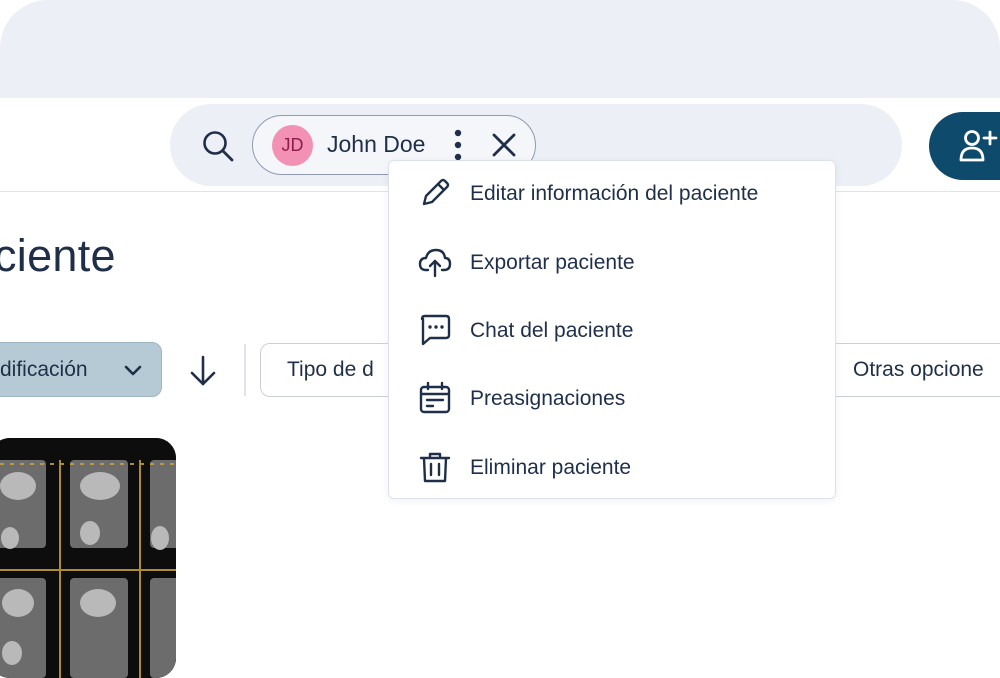 The image size is (1000, 678). Describe the element at coordinates (548, 398) in the screenshot. I see `menu-item-label: Preasignaciones` at that location.